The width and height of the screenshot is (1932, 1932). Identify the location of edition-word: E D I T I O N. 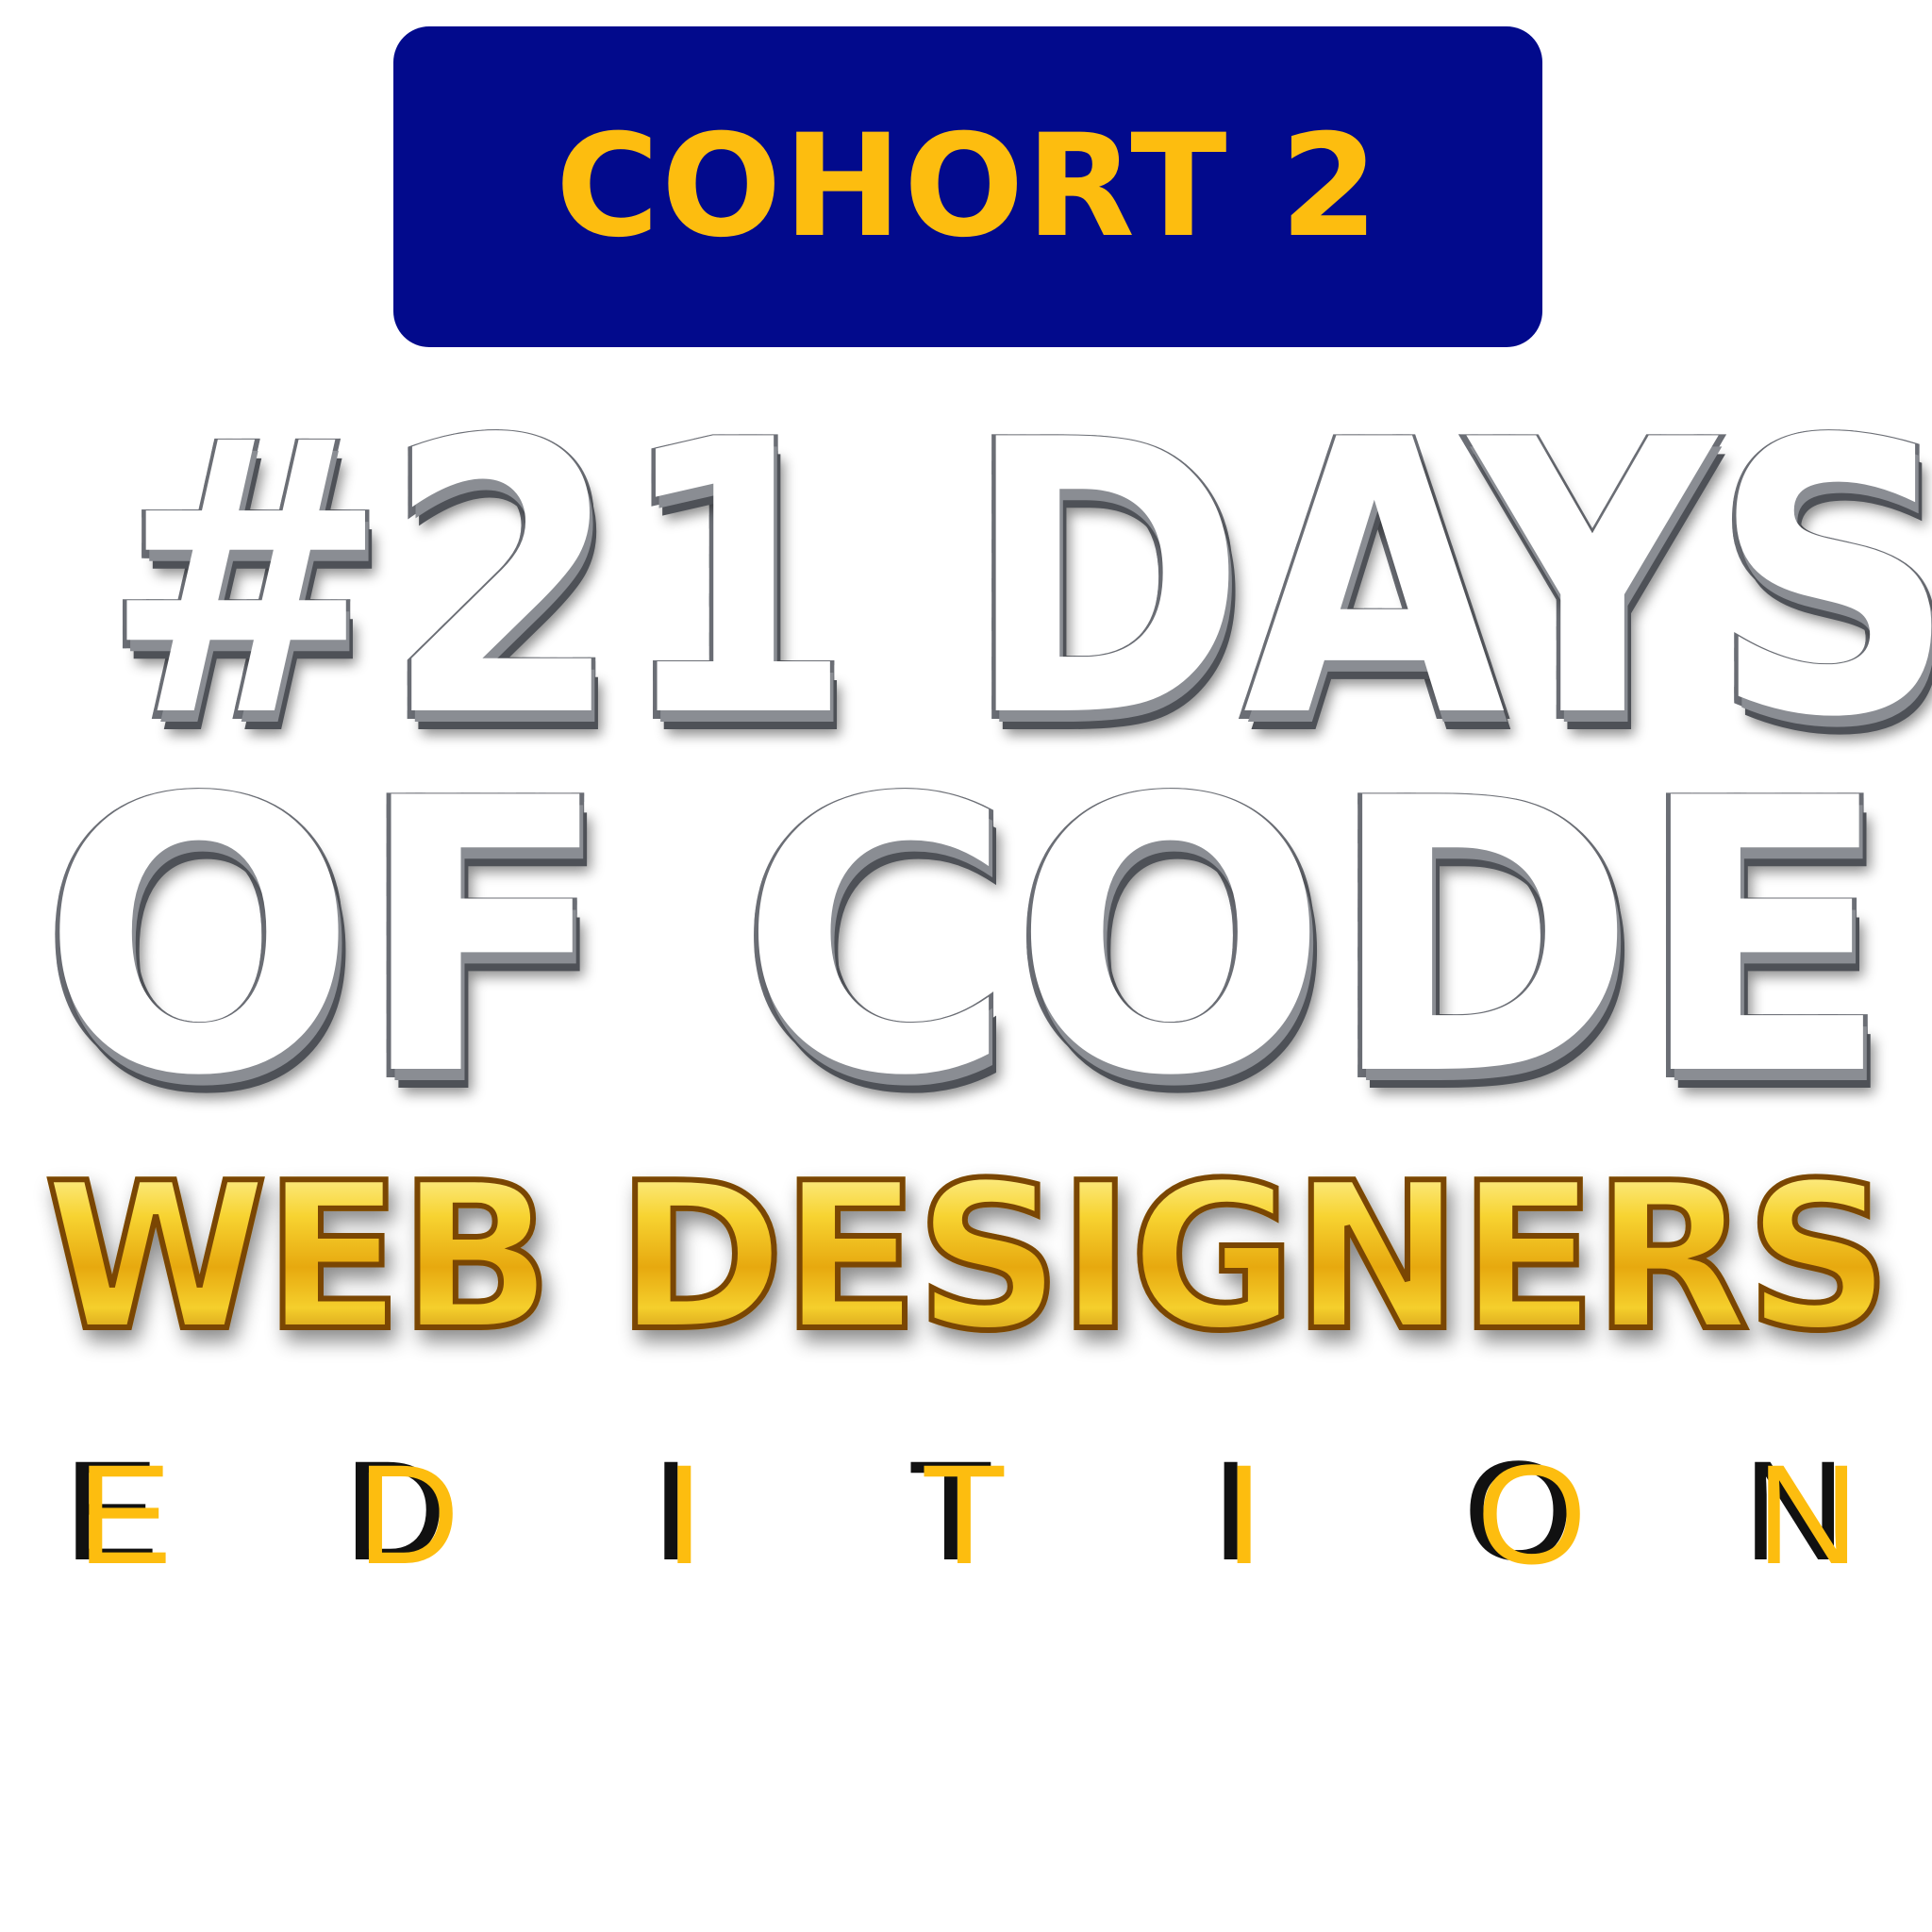
(968, 1514).